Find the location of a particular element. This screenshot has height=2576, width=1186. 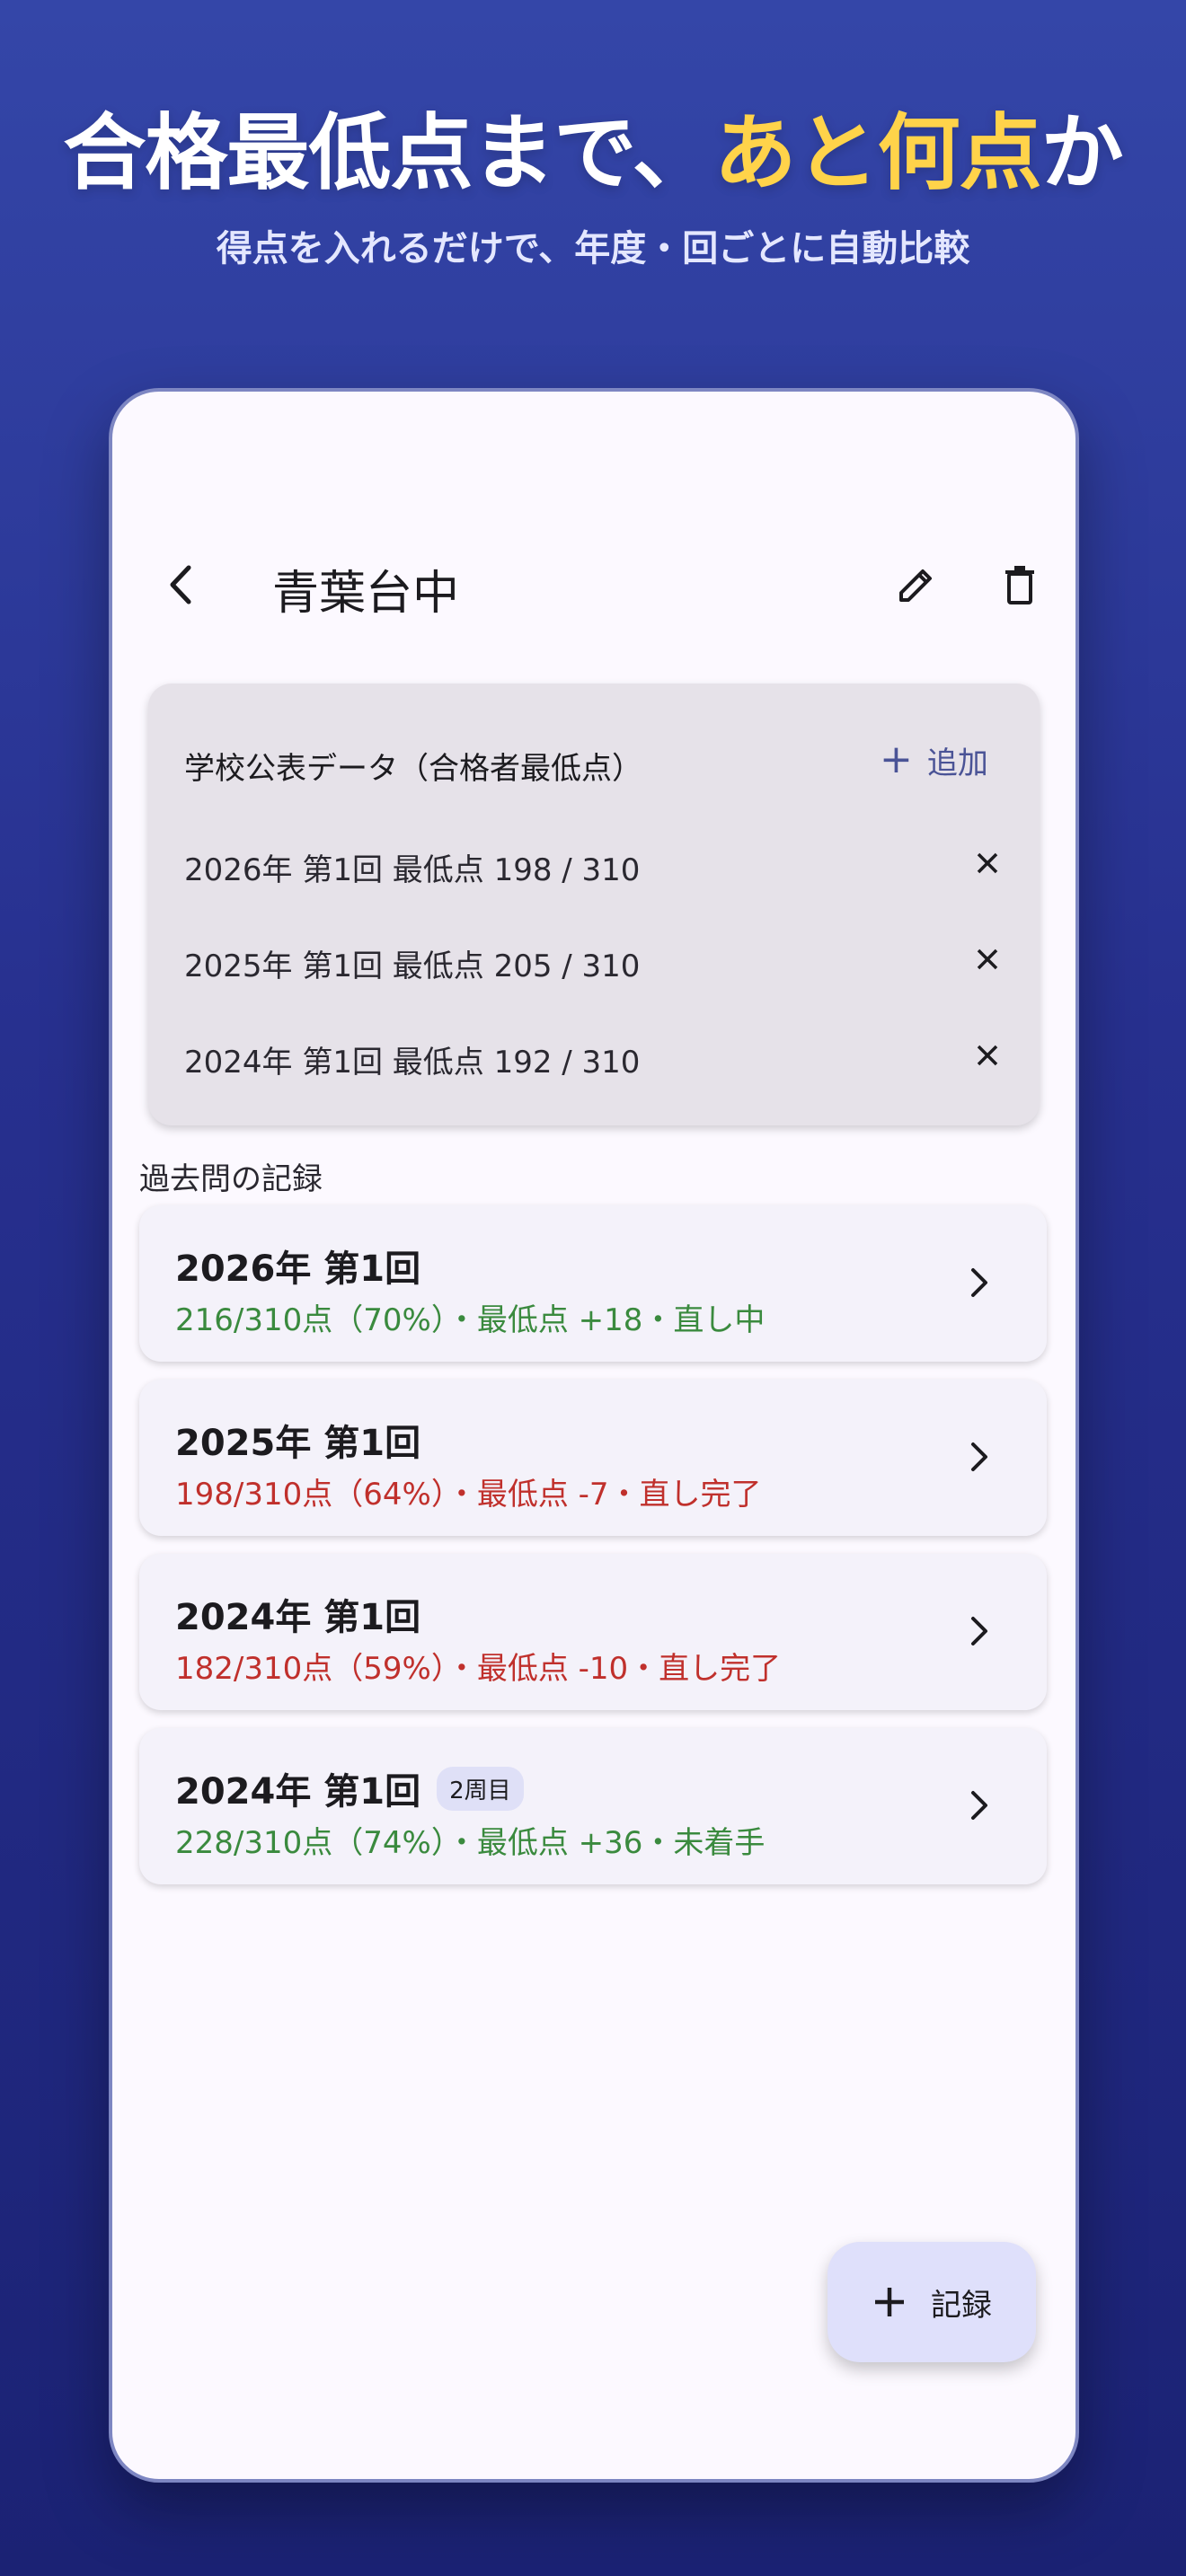

back-button is located at coordinates (181, 584).